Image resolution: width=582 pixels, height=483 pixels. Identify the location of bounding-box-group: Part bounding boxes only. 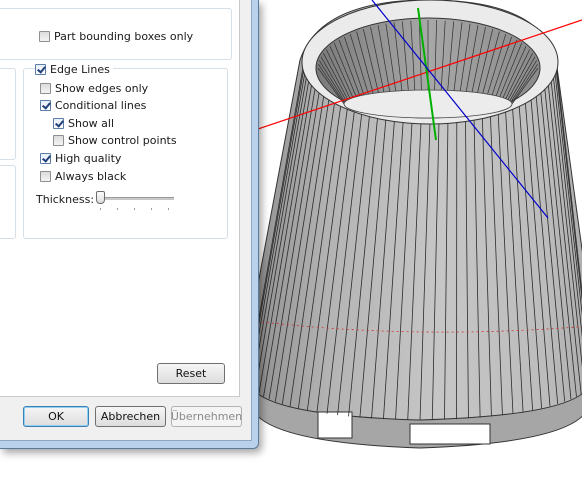
(116, 34).